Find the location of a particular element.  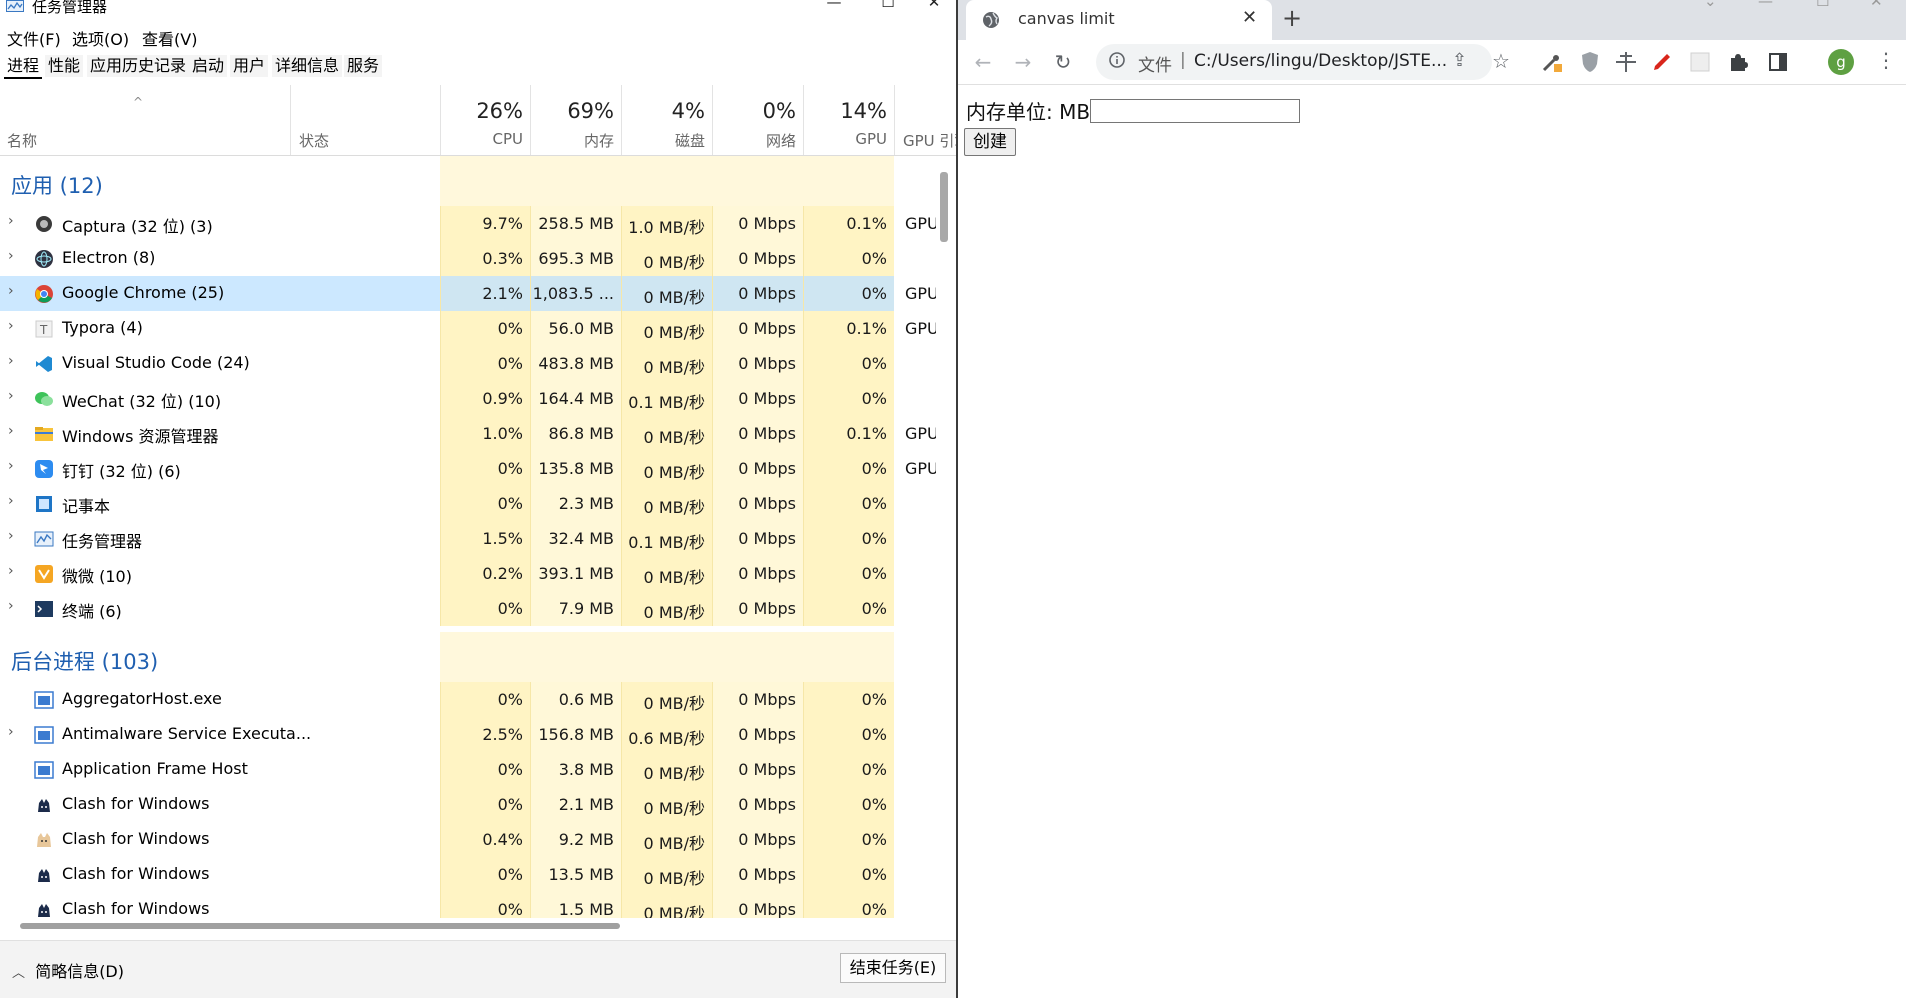

process-name: WeChat (32 位) (10) is located at coordinates (142, 401).